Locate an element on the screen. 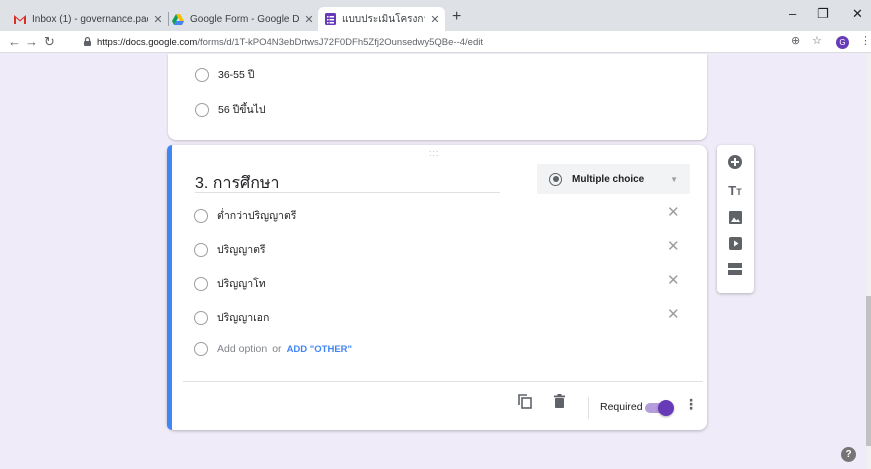  option-row: ปริญญาโท is located at coordinates (230, 283).